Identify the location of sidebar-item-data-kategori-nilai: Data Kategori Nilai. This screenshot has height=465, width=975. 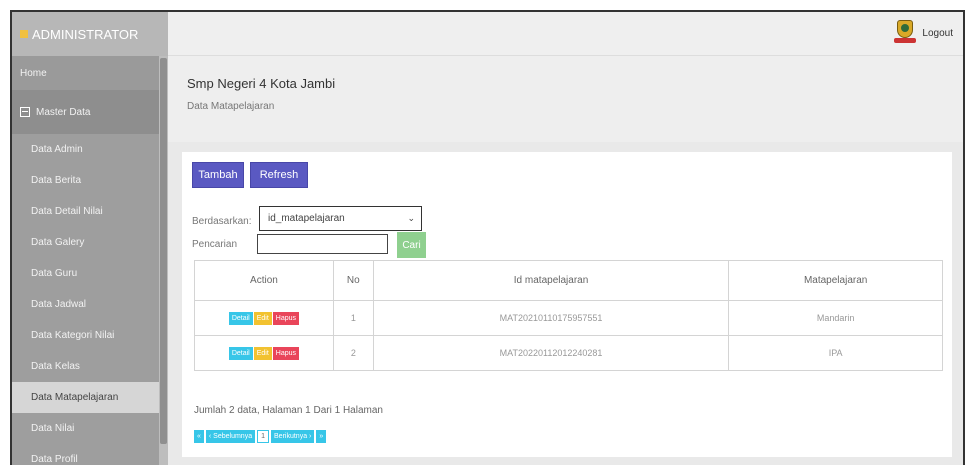
(85, 335).